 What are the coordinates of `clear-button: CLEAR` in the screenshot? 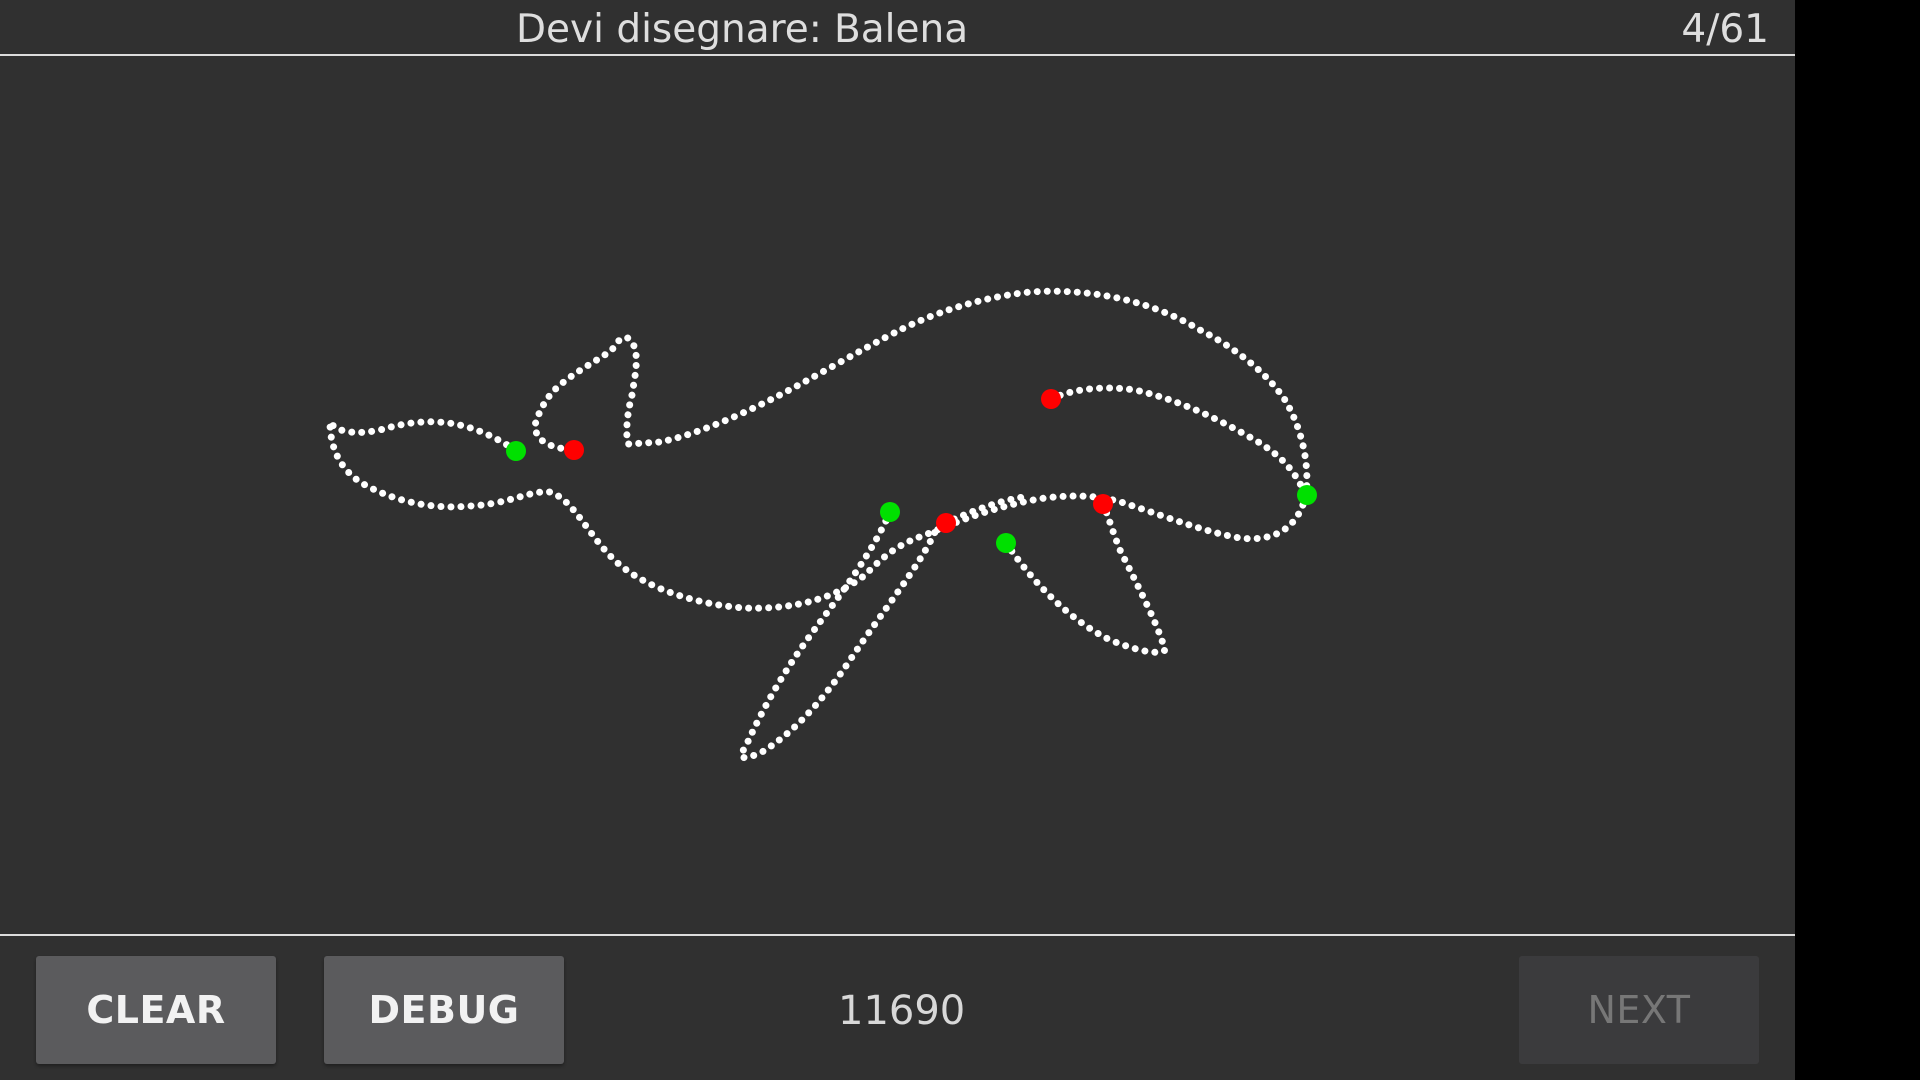 It's located at (156, 1010).